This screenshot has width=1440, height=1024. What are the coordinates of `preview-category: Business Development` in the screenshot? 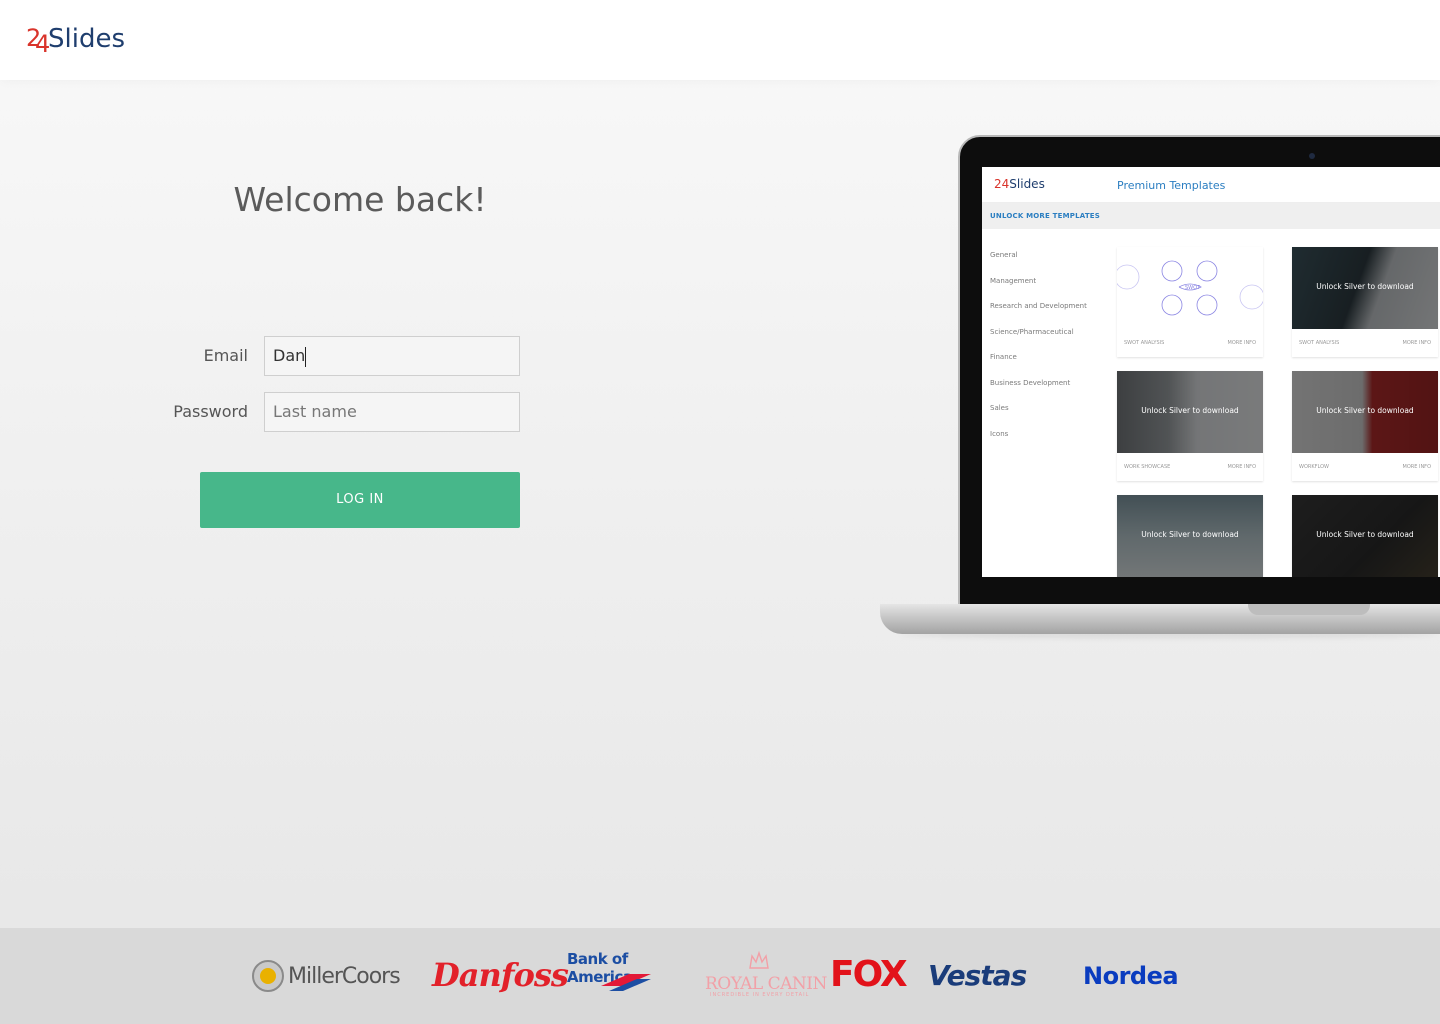 It's located at (1030, 383).